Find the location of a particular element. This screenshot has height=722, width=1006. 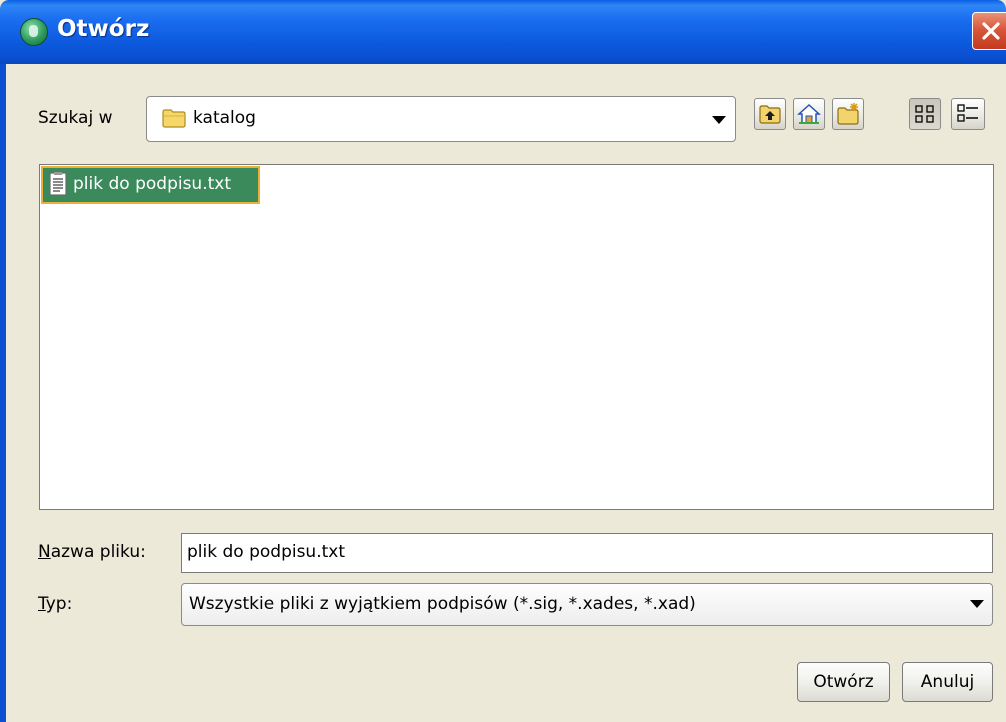

up-one-level-button is located at coordinates (770, 114).